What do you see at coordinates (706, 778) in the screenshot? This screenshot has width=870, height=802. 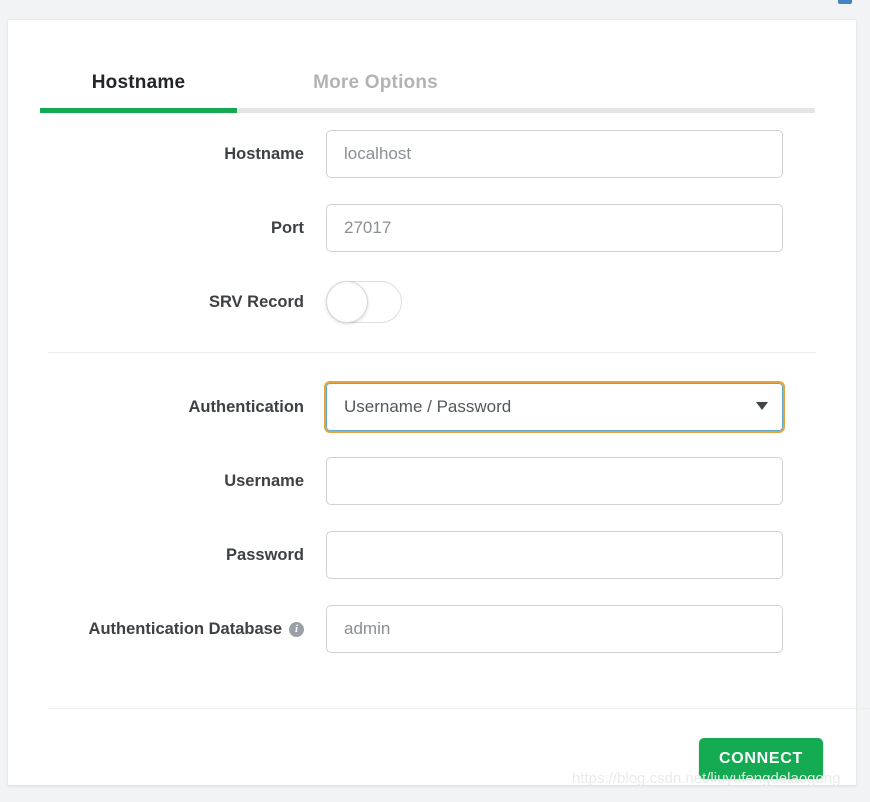 I see `watermark-text: https://blog.csdn.net/liuyufengdelaogong` at bounding box center [706, 778].